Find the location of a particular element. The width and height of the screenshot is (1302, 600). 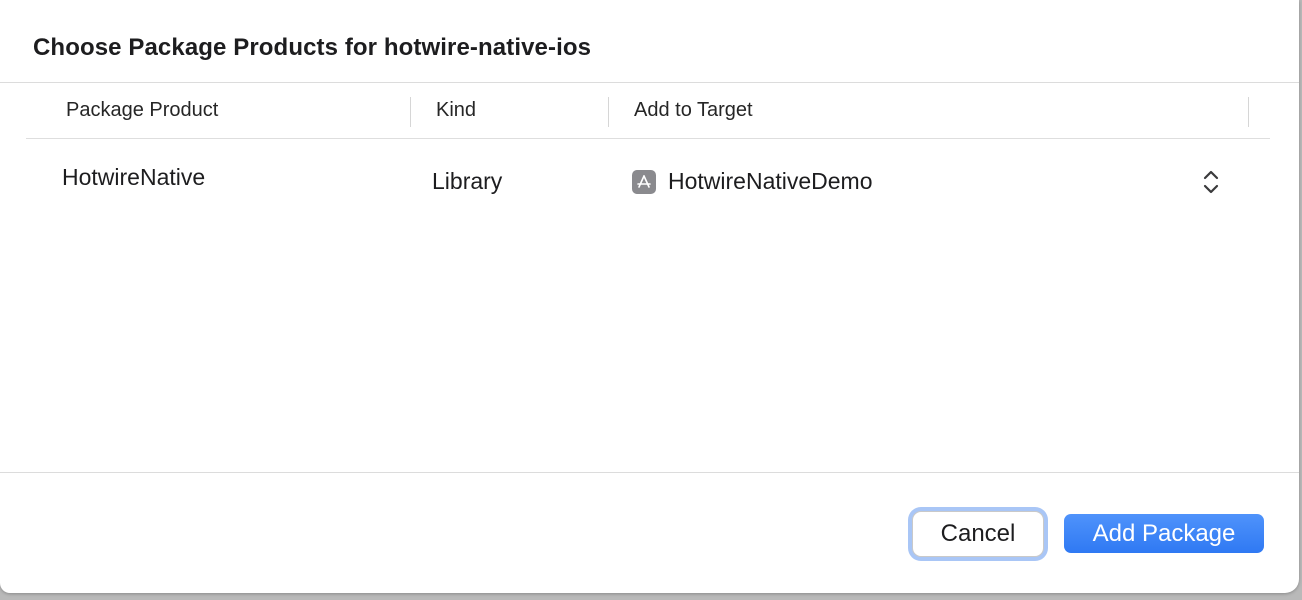

table-header: Package Product Kind Add to Target is located at coordinates (648, 111).